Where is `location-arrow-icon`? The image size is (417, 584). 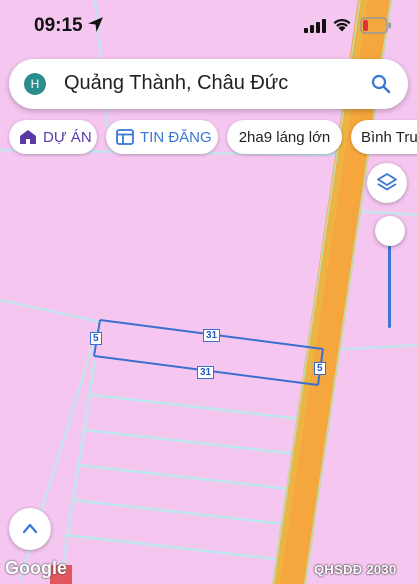 location-arrow-icon is located at coordinates (95, 24).